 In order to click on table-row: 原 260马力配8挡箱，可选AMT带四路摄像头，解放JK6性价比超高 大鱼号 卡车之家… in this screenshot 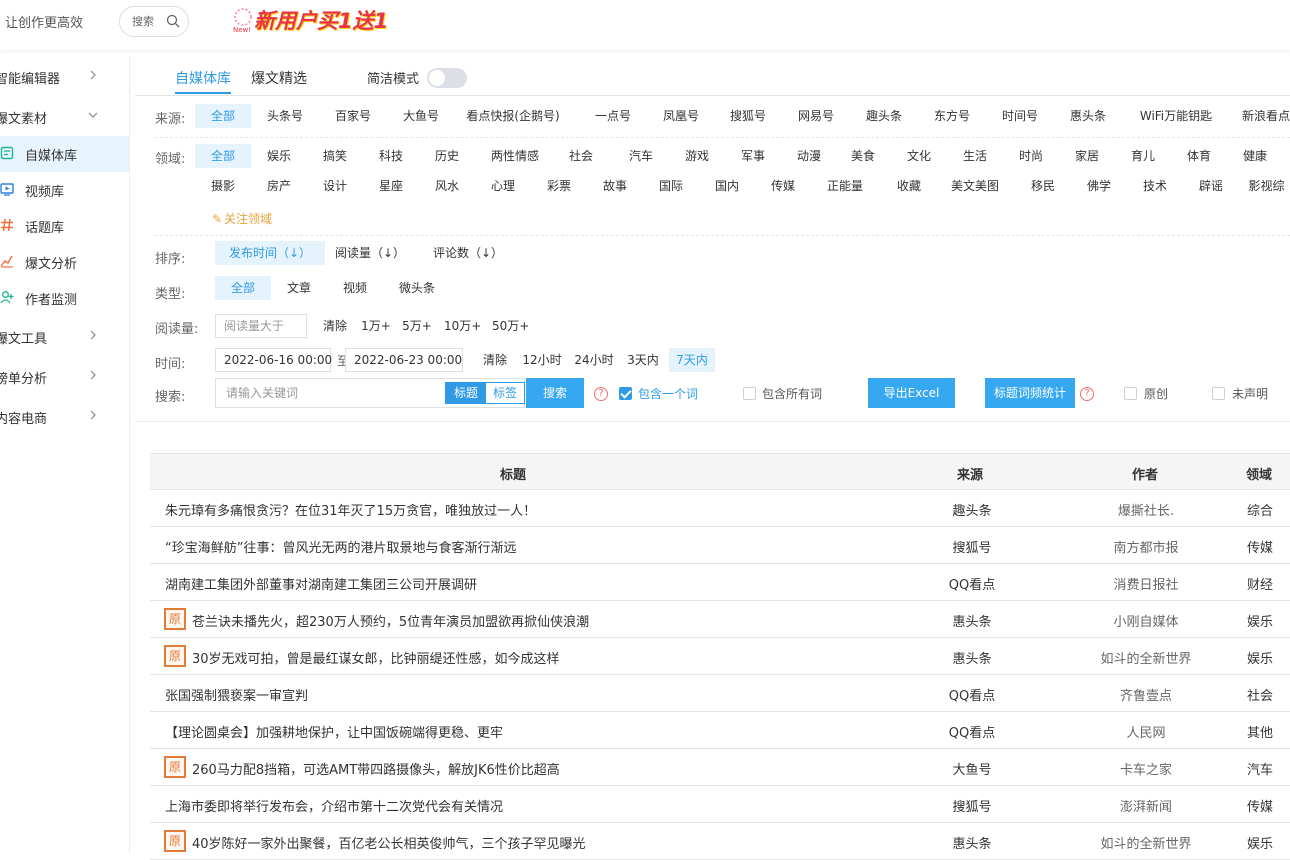, I will do `click(720, 767)`.